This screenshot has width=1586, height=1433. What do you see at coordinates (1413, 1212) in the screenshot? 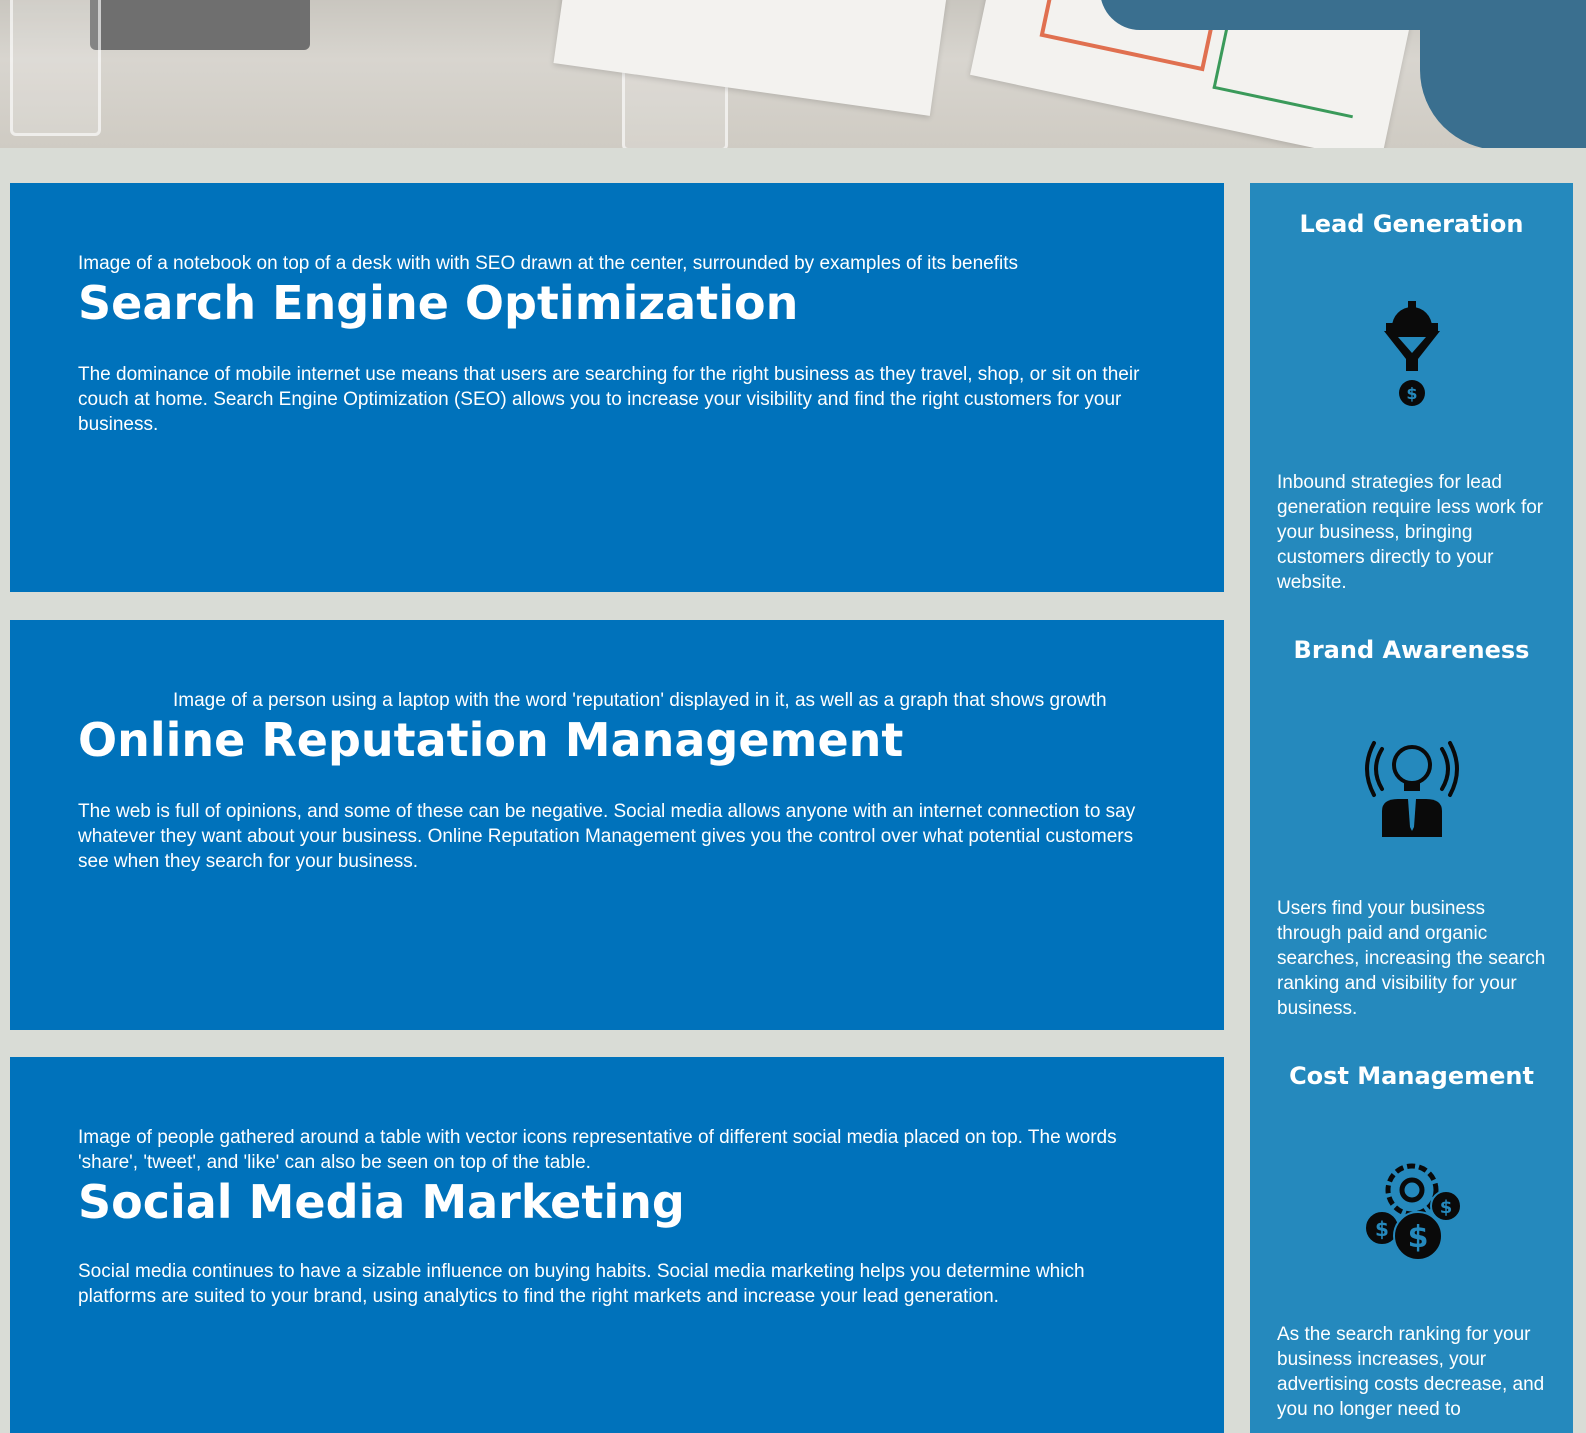
I see `cost-management-icon: $ $ $` at bounding box center [1413, 1212].